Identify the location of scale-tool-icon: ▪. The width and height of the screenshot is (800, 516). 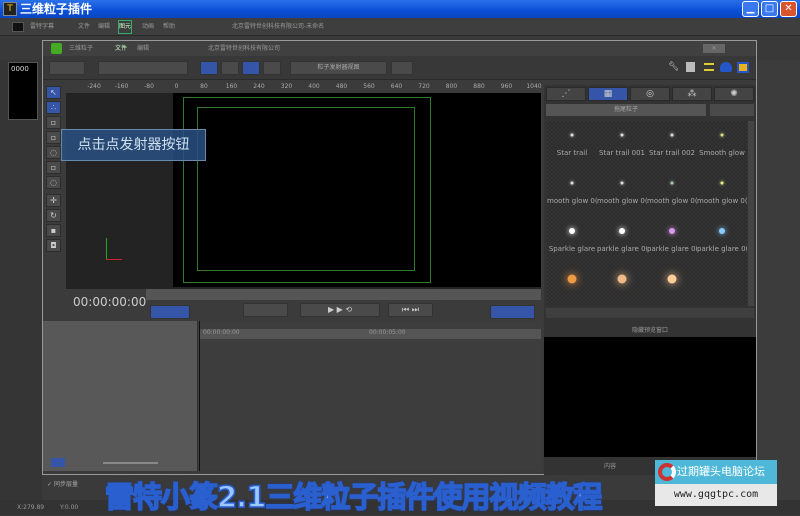
(53, 230).